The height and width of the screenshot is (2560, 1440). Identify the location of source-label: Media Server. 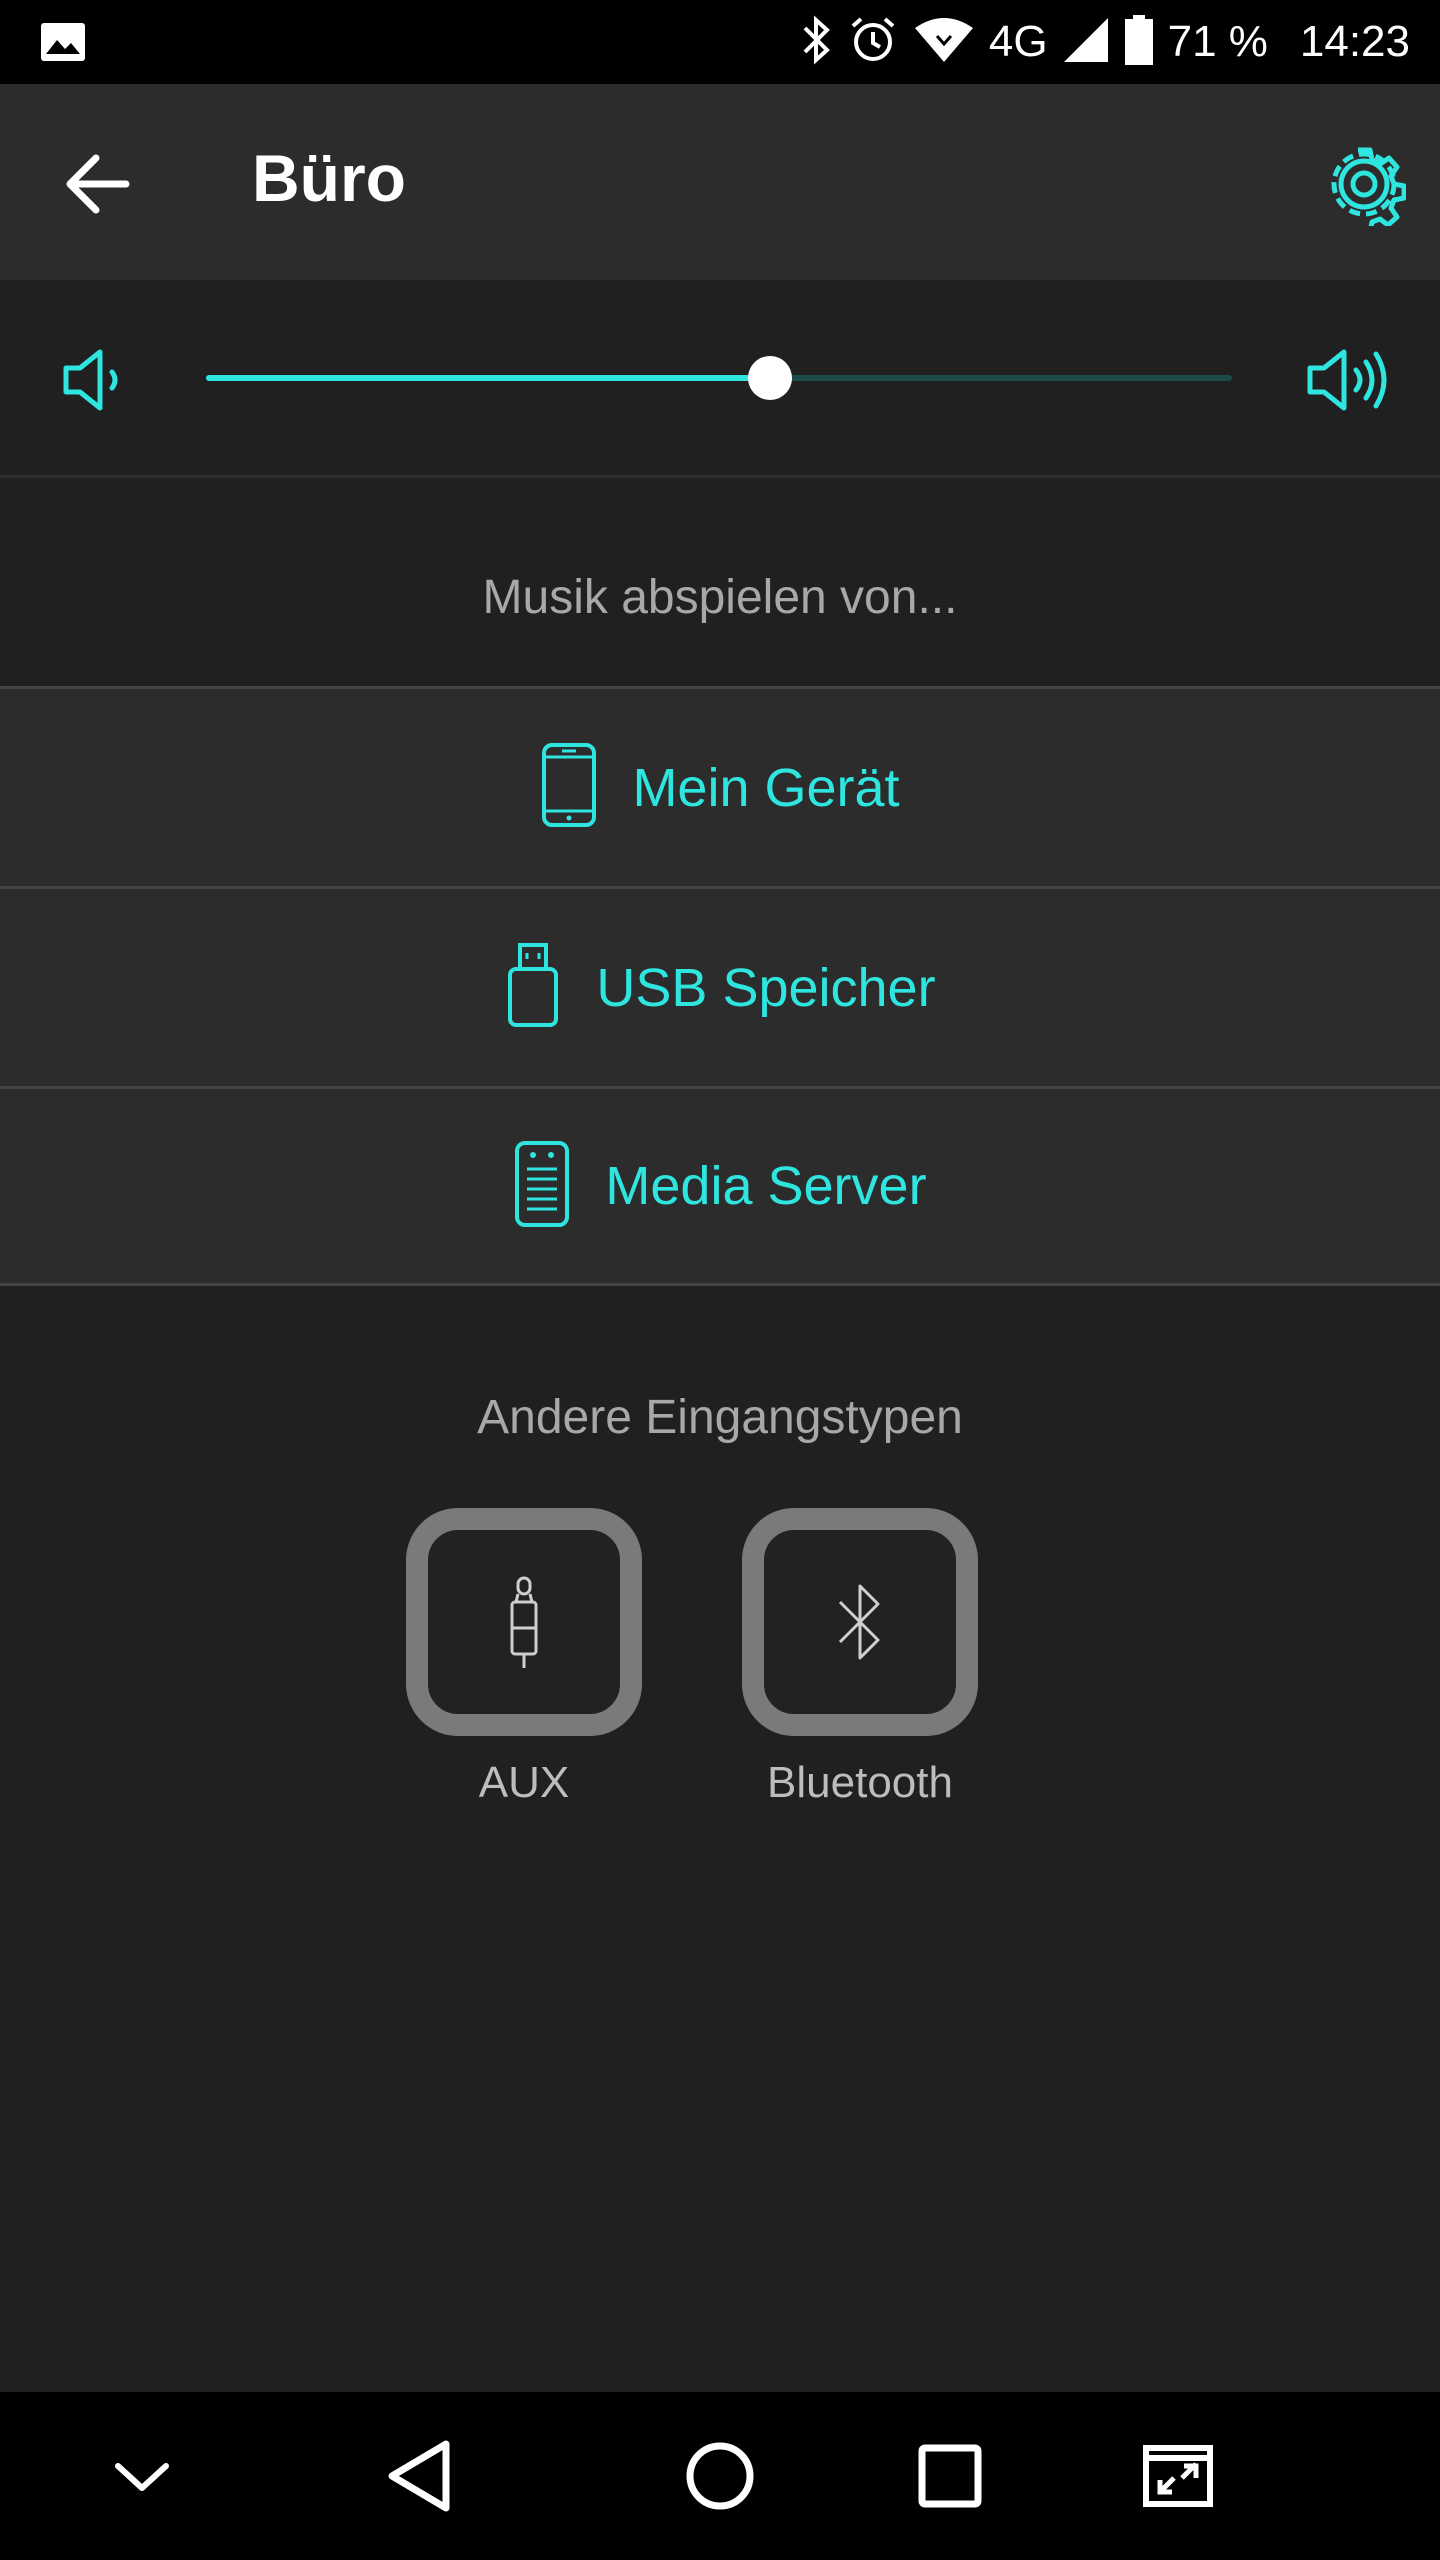
(766, 1186).